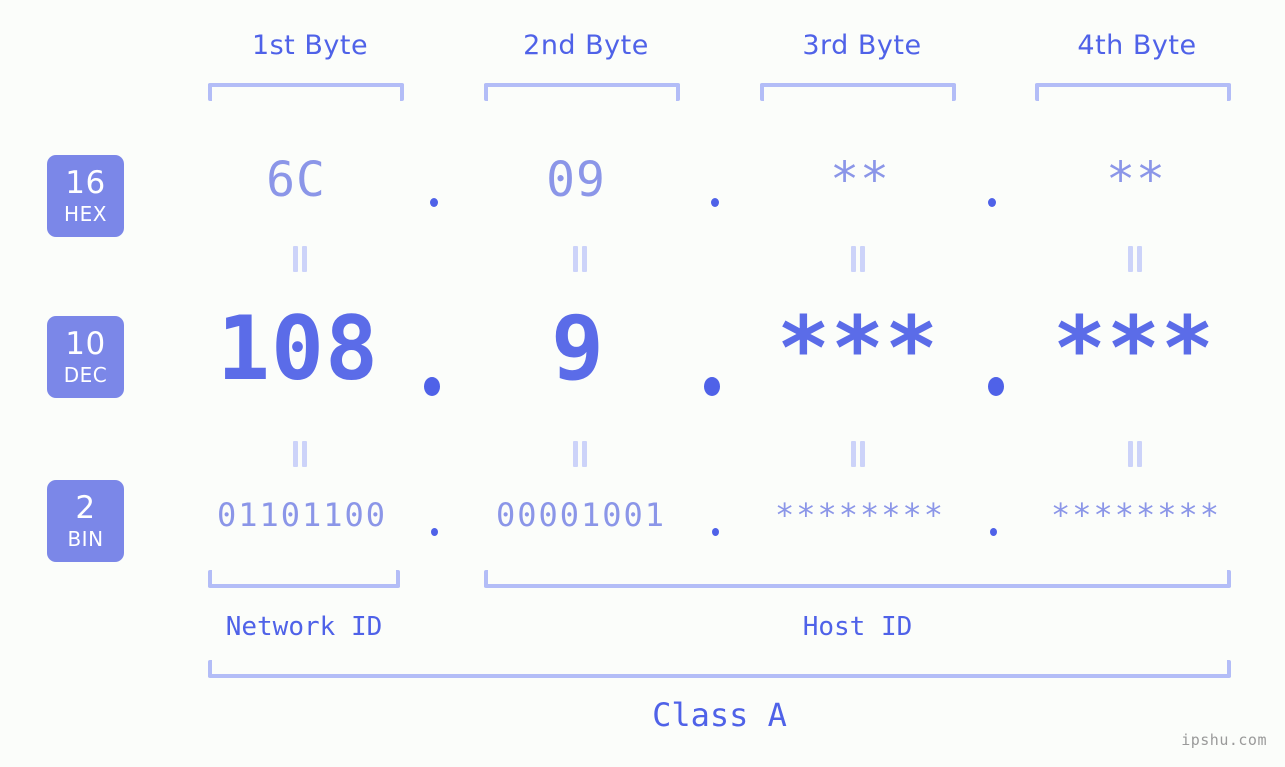  Describe the element at coordinates (1137, 45) in the screenshot. I see `byte-header-4: 4th Byte` at that location.